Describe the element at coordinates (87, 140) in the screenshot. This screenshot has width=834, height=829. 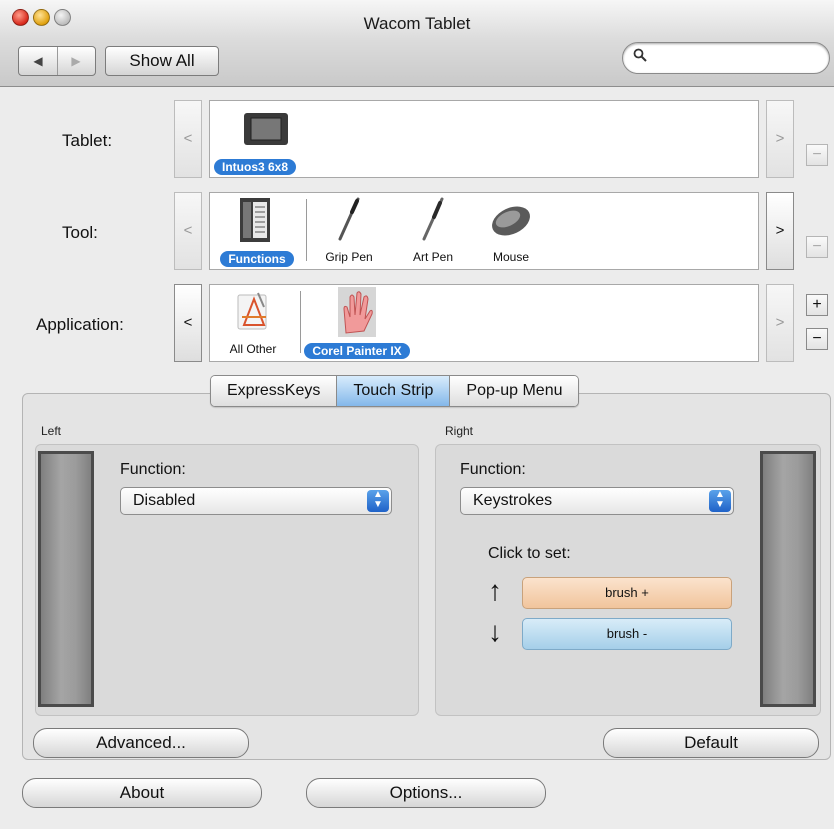
I see `tablet-row-label: Tablet:` at that location.